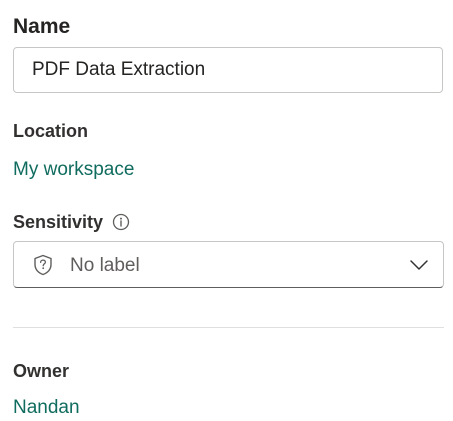 Image resolution: width=453 pixels, height=421 pixels. Describe the element at coordinates (419, 265) in the screenshot. I see `chevron-down-icon` at that location.